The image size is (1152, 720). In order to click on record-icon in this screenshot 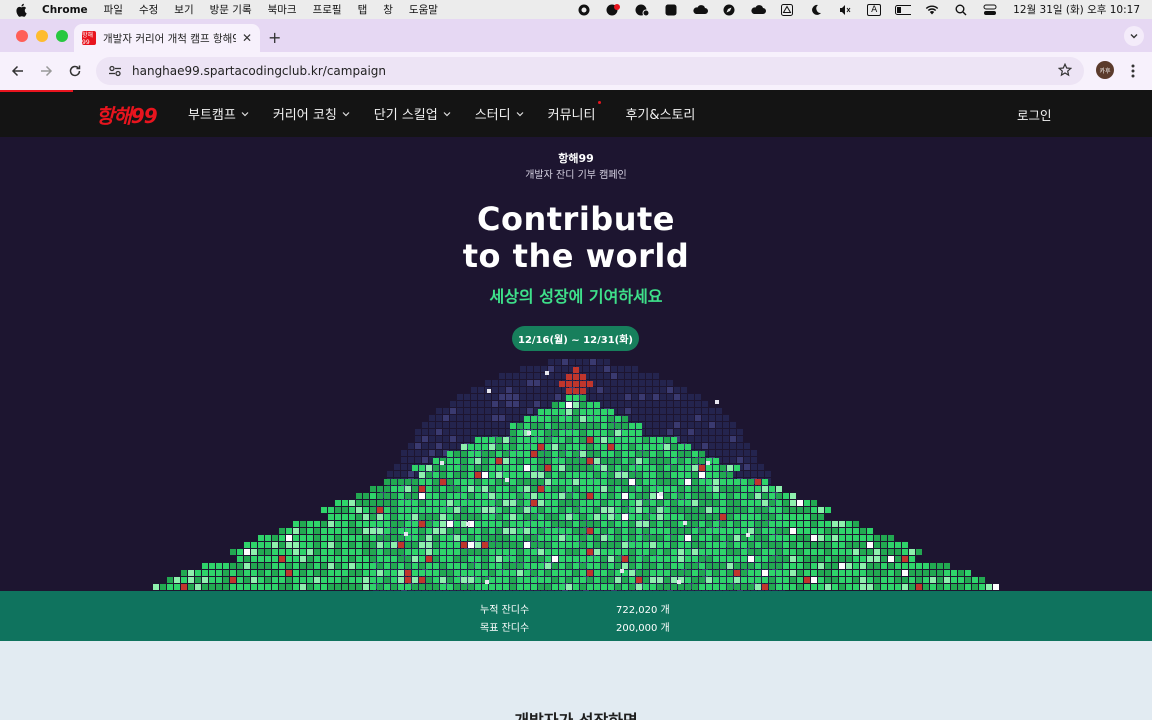, I will do `click(584, 10)`.